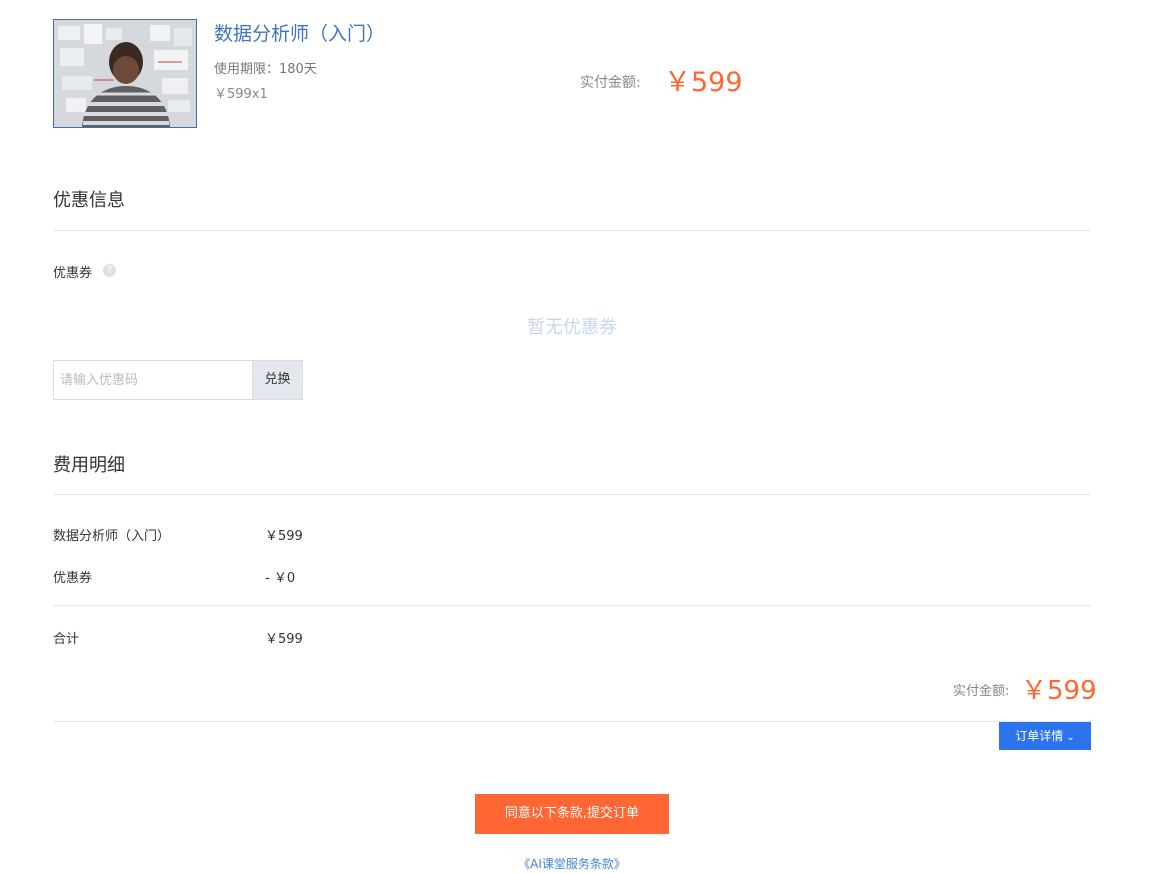 The width and height of the screenshot is (1154, 874). What do you see at coordinates (299, 32) in the screenshot?
I see `course-title: 数据分析师（入门）` at bounding box center [299, 32].